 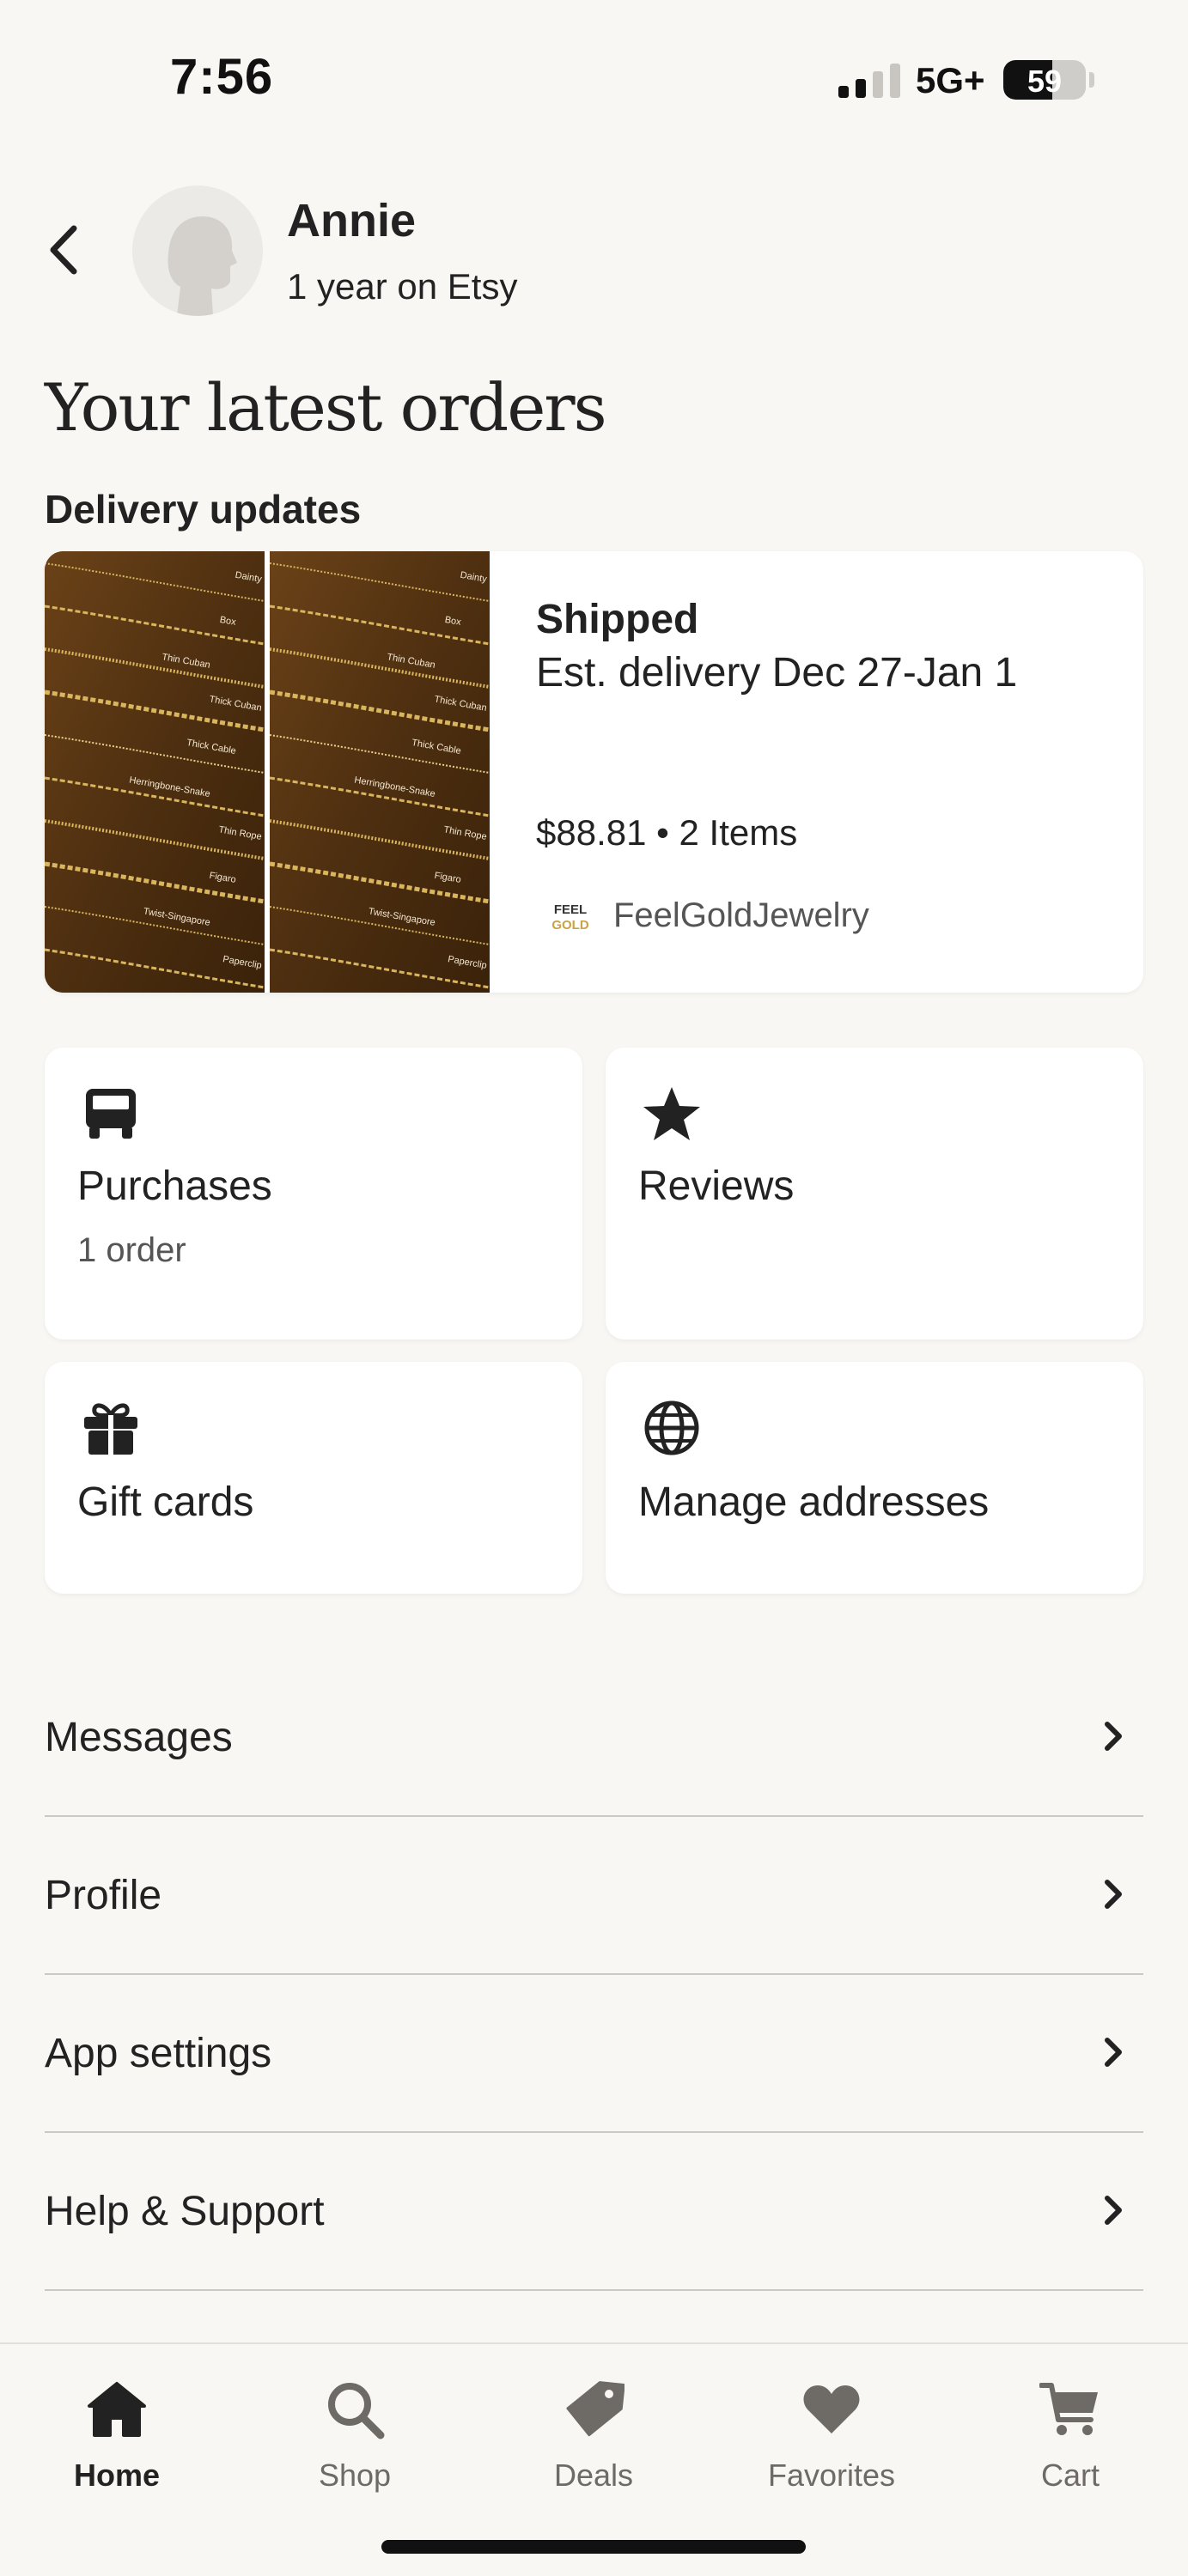 I want to click on nav-shop: Shop, so click(x=355, y=2433).